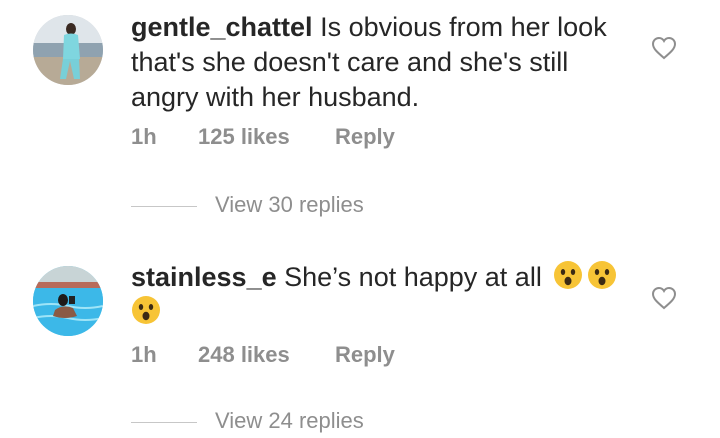 The width and height of the screenshot is (720, 438). I want to click on view-replies-label: View 24 replies, so click(289, 421).